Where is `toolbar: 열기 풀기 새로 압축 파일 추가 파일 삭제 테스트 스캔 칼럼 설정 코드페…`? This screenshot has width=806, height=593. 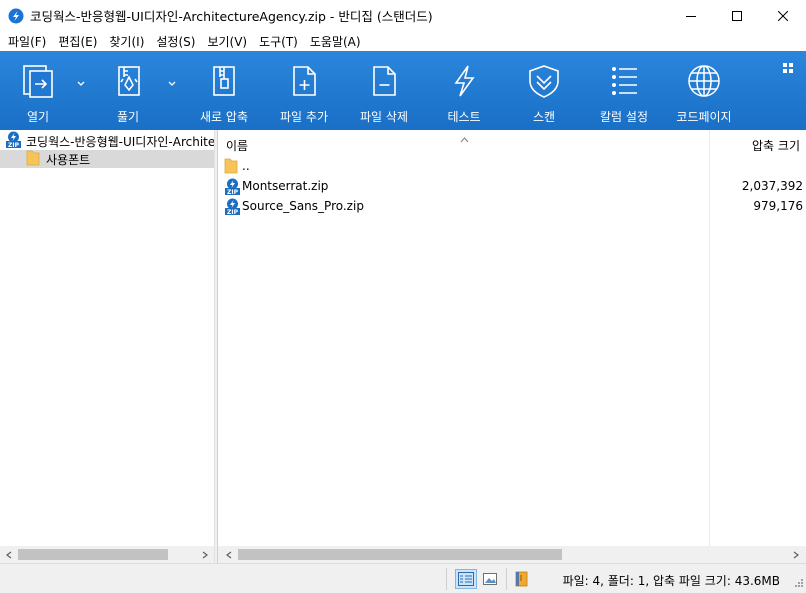 toolbar: 열기 풀기 새로 압축 파일 추가 파일 삭제 테스트 스캔 칼럼 설정 코드페… is located at coordinates (403, 90).